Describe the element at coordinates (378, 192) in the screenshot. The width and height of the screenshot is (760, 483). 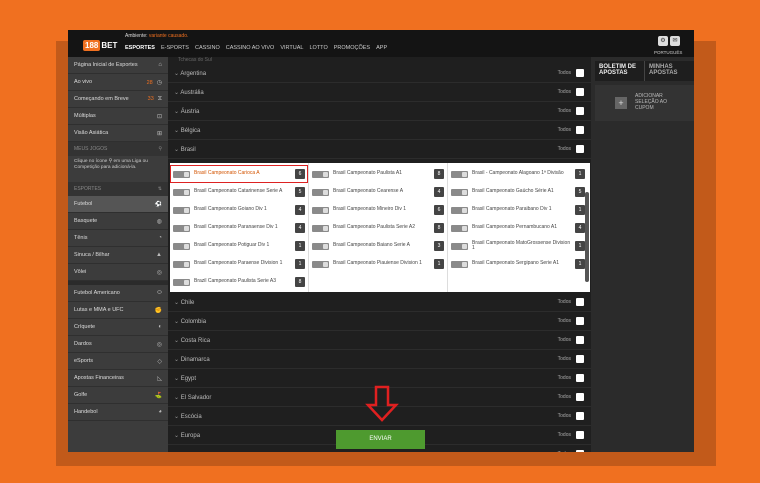
I see `league-item: Brasil Campeonato Cearense A 4` at that location.